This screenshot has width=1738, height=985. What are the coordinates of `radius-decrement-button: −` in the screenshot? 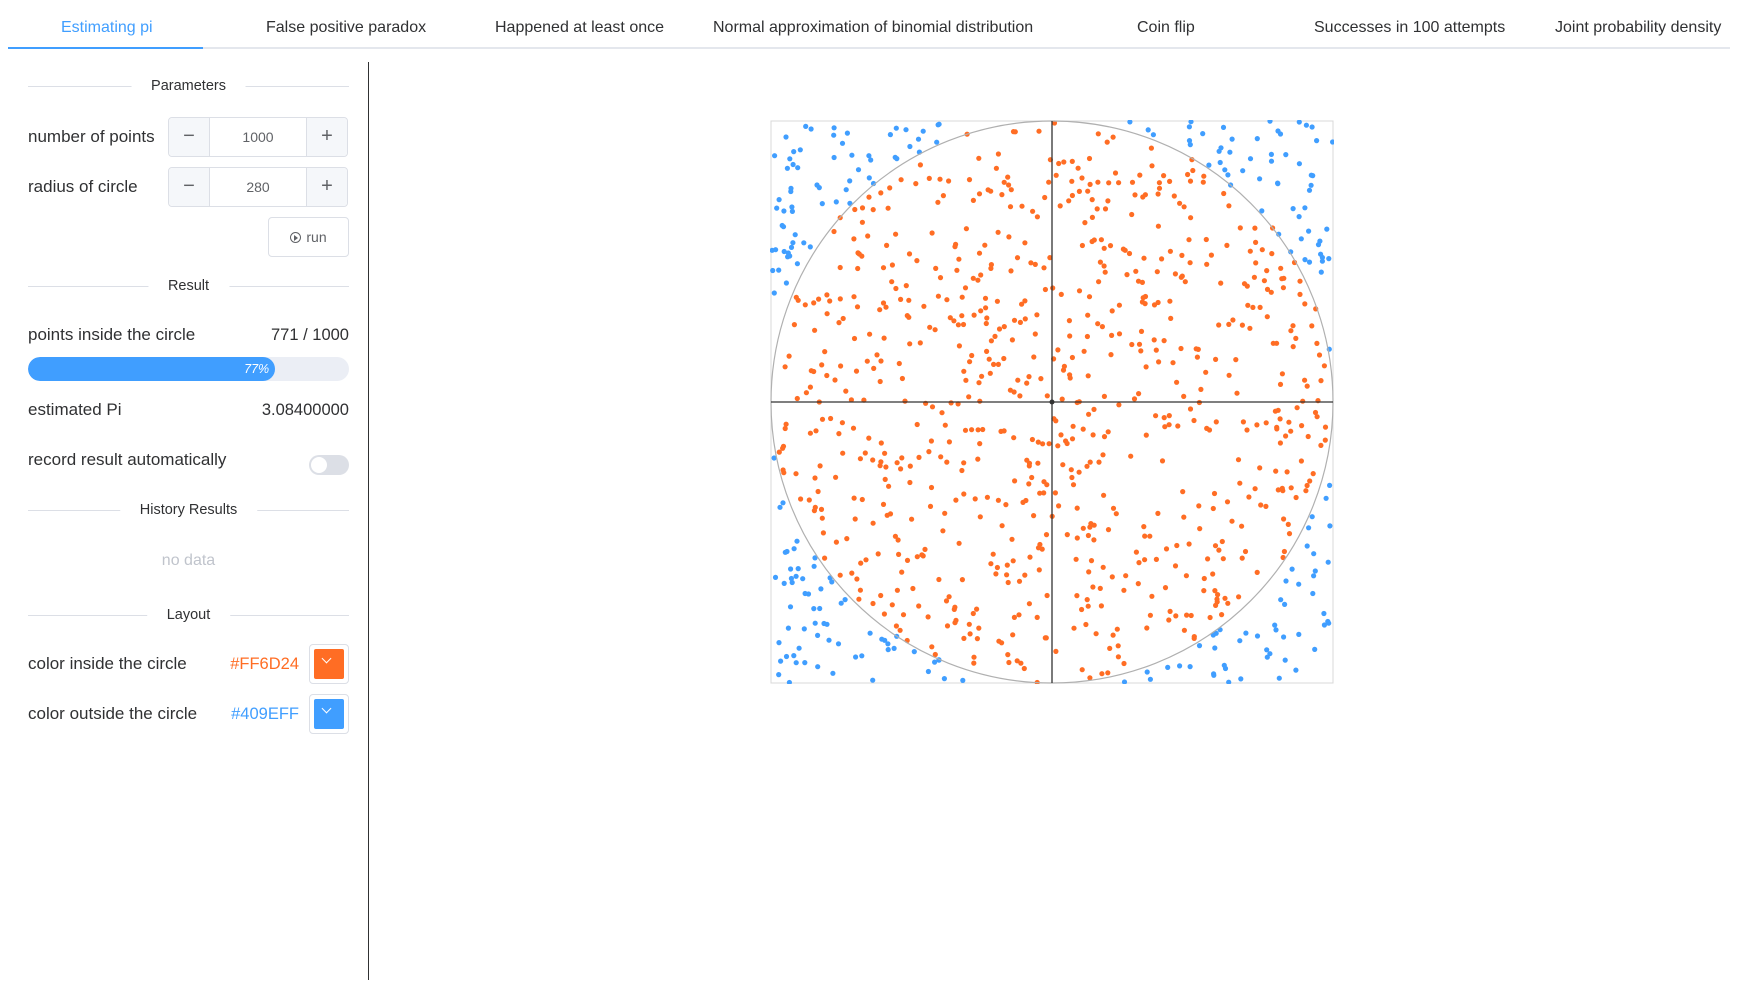 It's located at (189, 187).